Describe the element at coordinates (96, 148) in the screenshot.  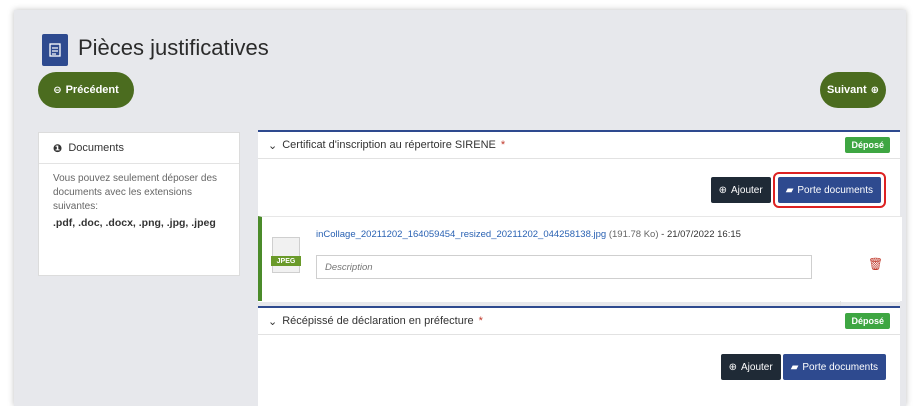
I see `info-heading-text: Documents` at that location.